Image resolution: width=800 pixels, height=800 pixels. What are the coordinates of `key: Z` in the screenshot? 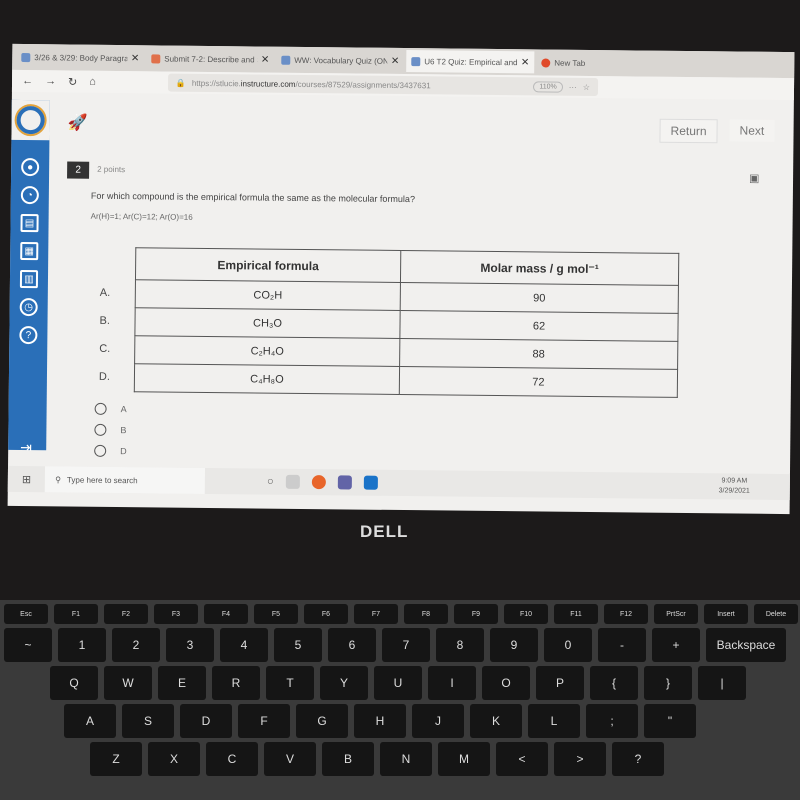 It's located at (116, 759).